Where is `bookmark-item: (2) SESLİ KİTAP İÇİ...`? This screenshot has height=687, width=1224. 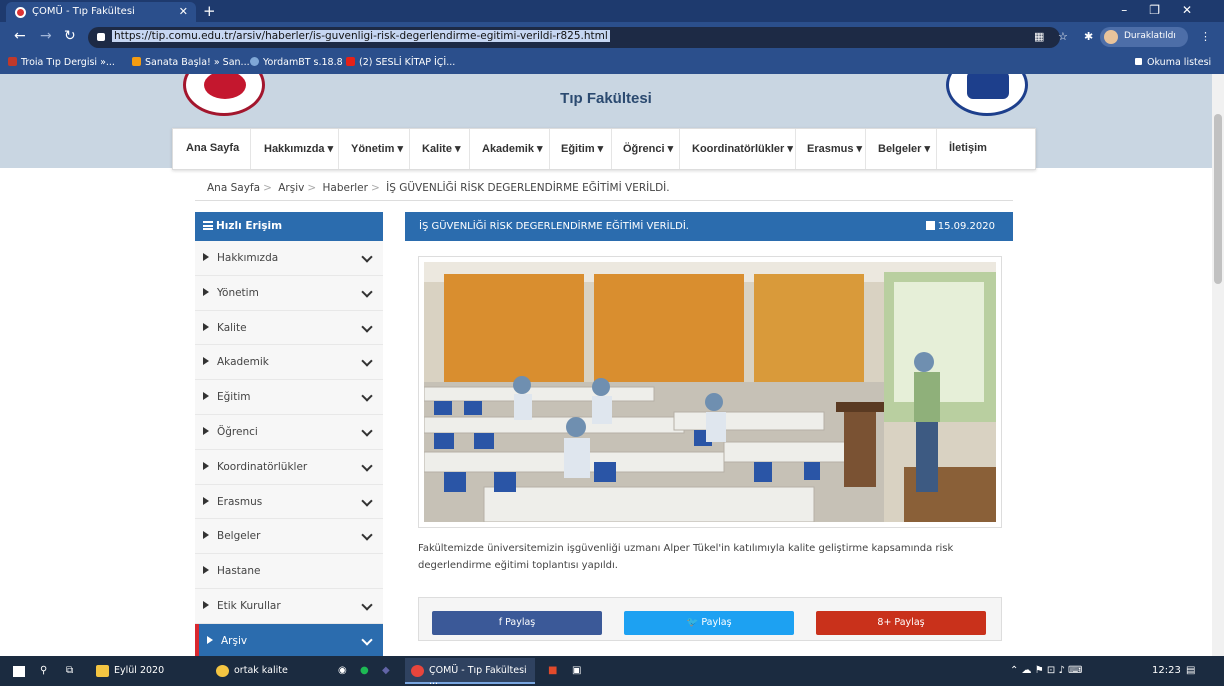
bookmark-item: (2) SESLİ KİTAP İÇİ... is located at coordinates (400, 62).